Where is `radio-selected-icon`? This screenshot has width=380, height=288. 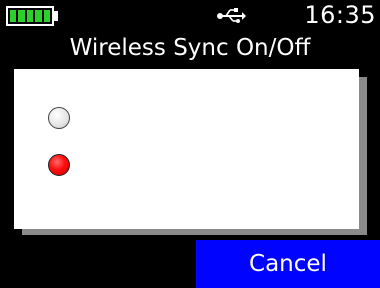
radio-selected-icon is located at coordinates (59, 165).